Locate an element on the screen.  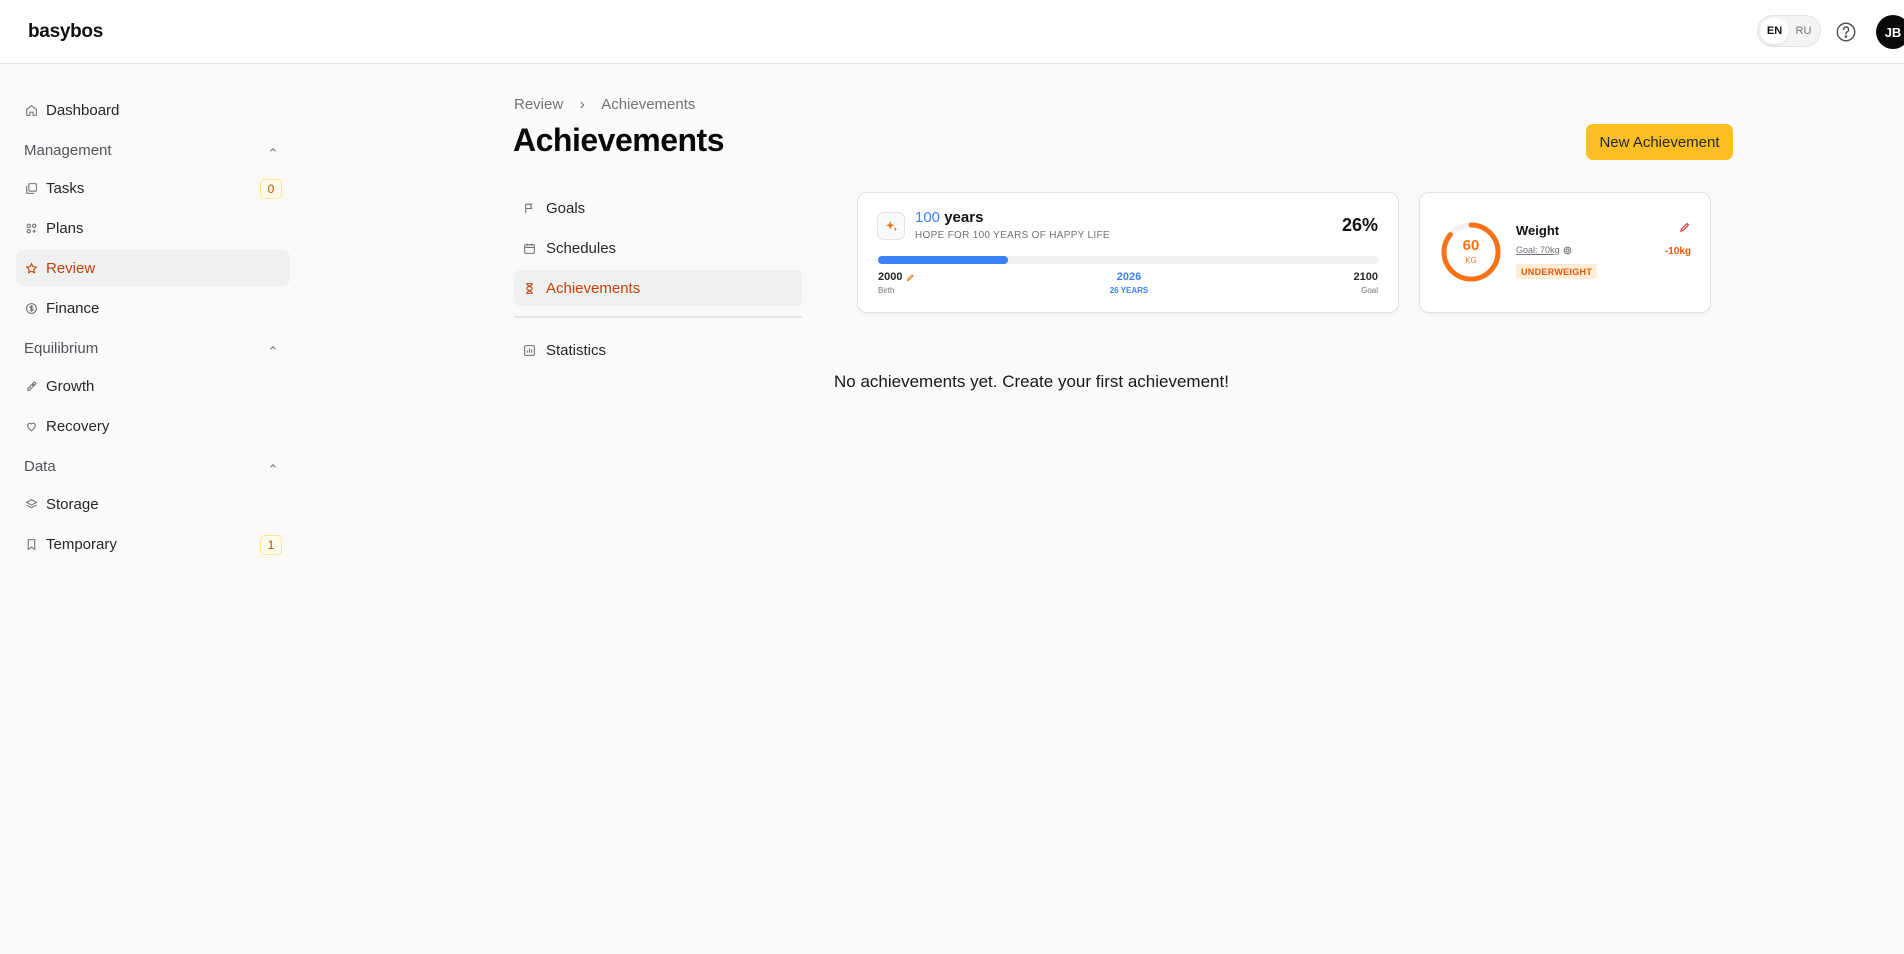
sidebar-item-label: Finance is located at coordinates (73, 308).